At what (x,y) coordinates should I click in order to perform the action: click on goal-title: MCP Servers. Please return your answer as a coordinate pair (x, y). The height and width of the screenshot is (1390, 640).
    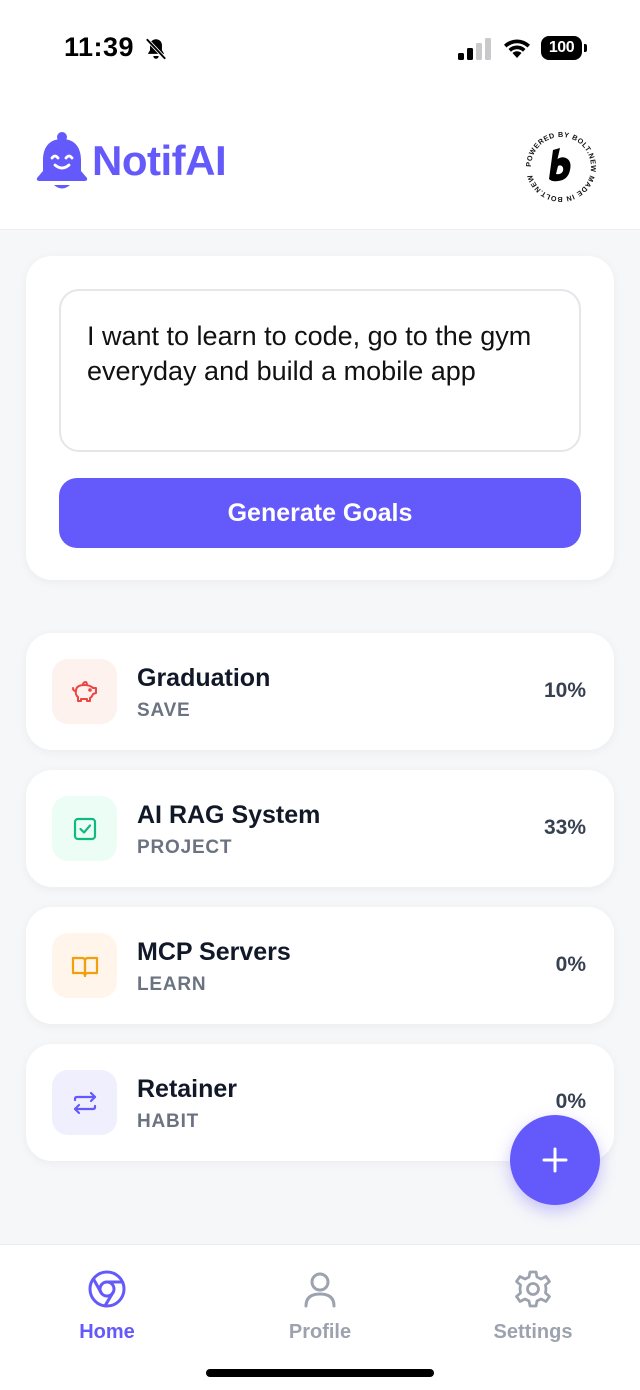
    Looking at the image, I should click on (214, 952).